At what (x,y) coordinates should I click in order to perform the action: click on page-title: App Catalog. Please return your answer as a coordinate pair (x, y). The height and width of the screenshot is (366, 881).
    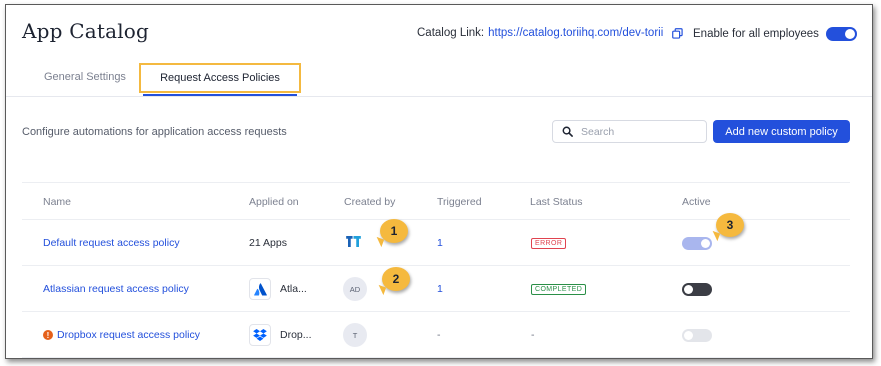
    Looking at the image, I should click on (86, 31).